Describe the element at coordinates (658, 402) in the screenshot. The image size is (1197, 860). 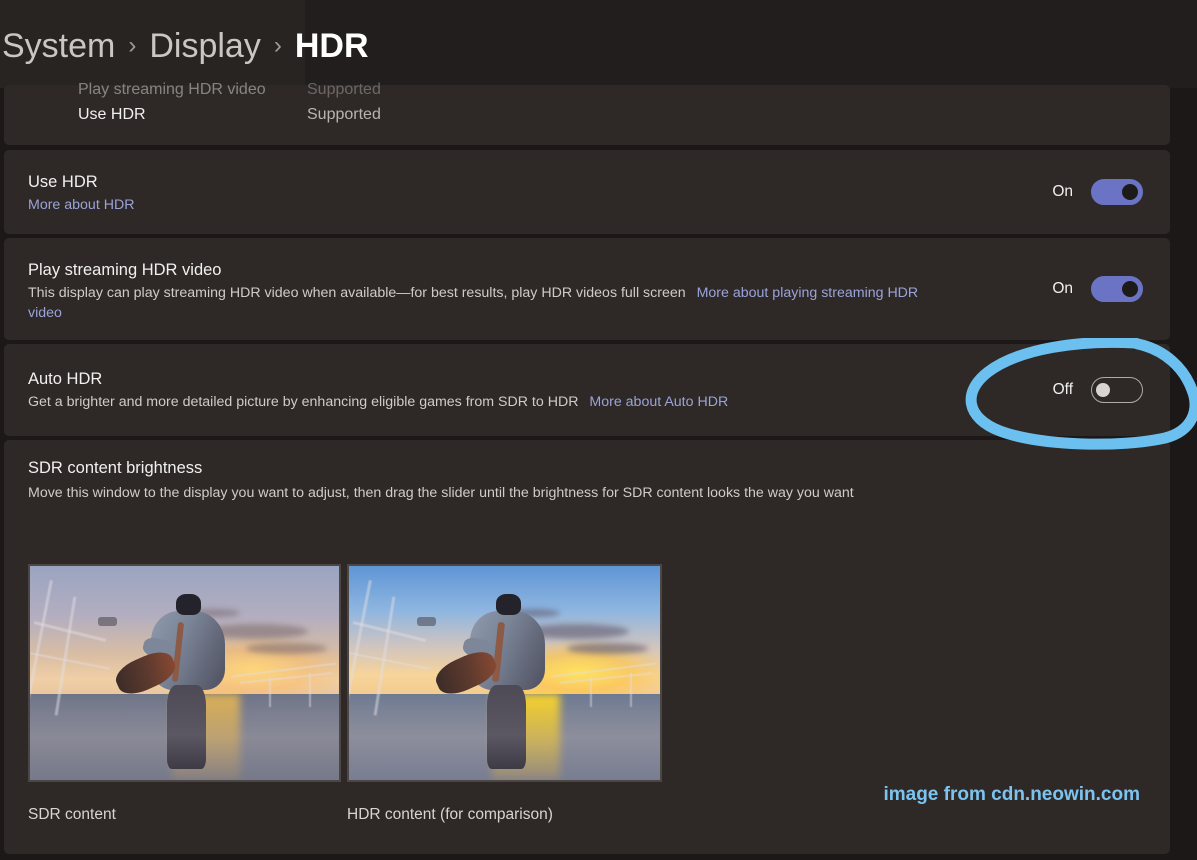
I see `more-about-auto-hdr-link: More about Auto HDR` at that location.